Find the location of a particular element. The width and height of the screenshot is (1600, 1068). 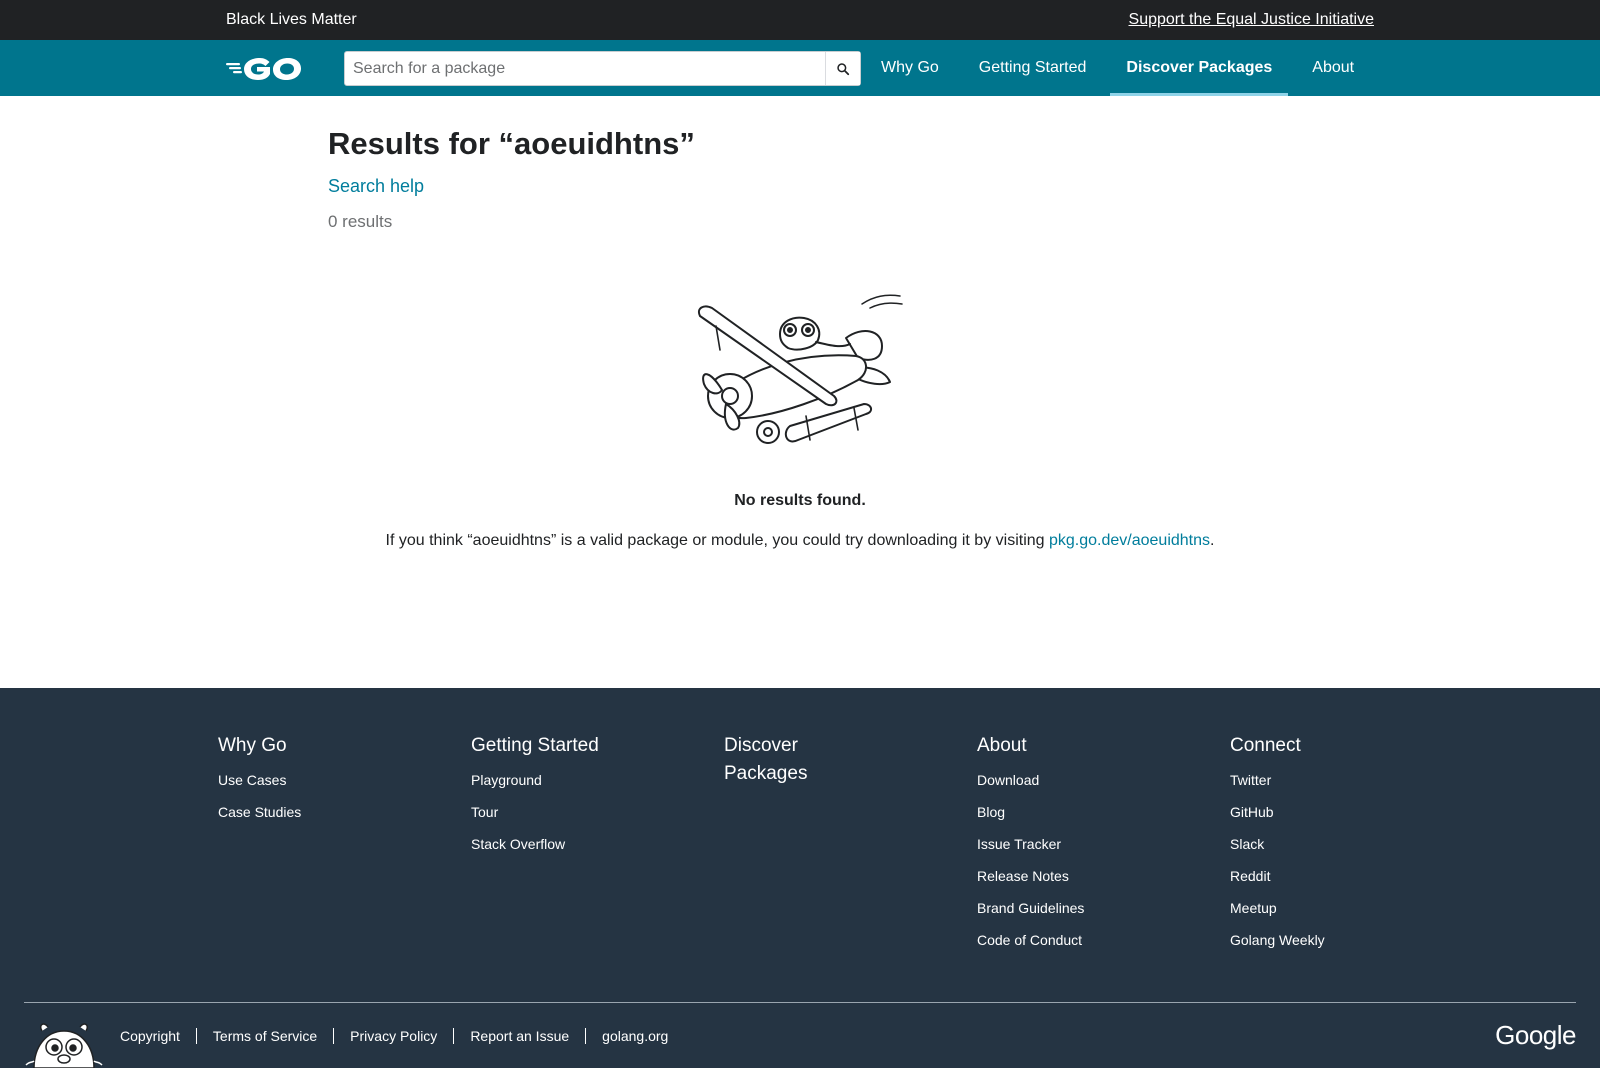

footer-link: Twitter is located at coordinates (1340, 786).